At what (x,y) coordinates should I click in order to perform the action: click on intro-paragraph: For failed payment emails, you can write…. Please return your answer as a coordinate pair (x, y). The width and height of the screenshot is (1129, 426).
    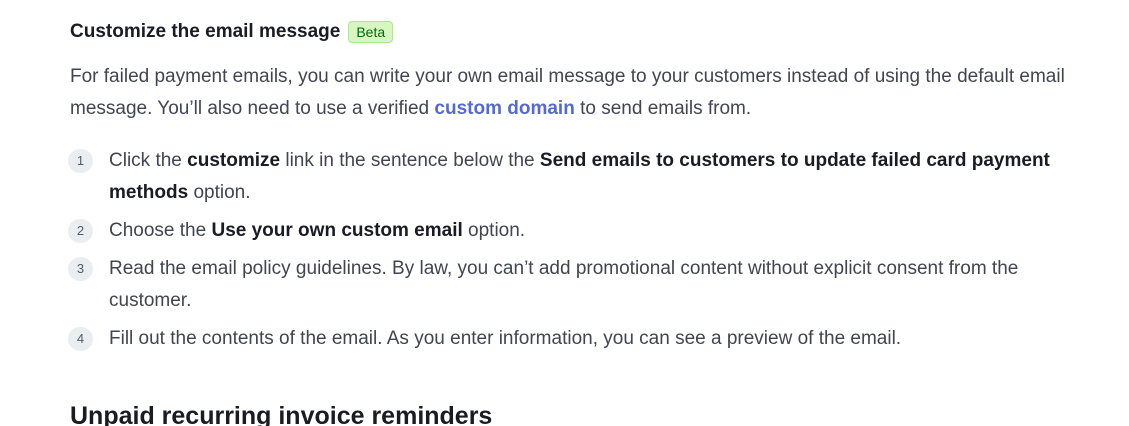
    Looking at the image, I should click on (570, 93).